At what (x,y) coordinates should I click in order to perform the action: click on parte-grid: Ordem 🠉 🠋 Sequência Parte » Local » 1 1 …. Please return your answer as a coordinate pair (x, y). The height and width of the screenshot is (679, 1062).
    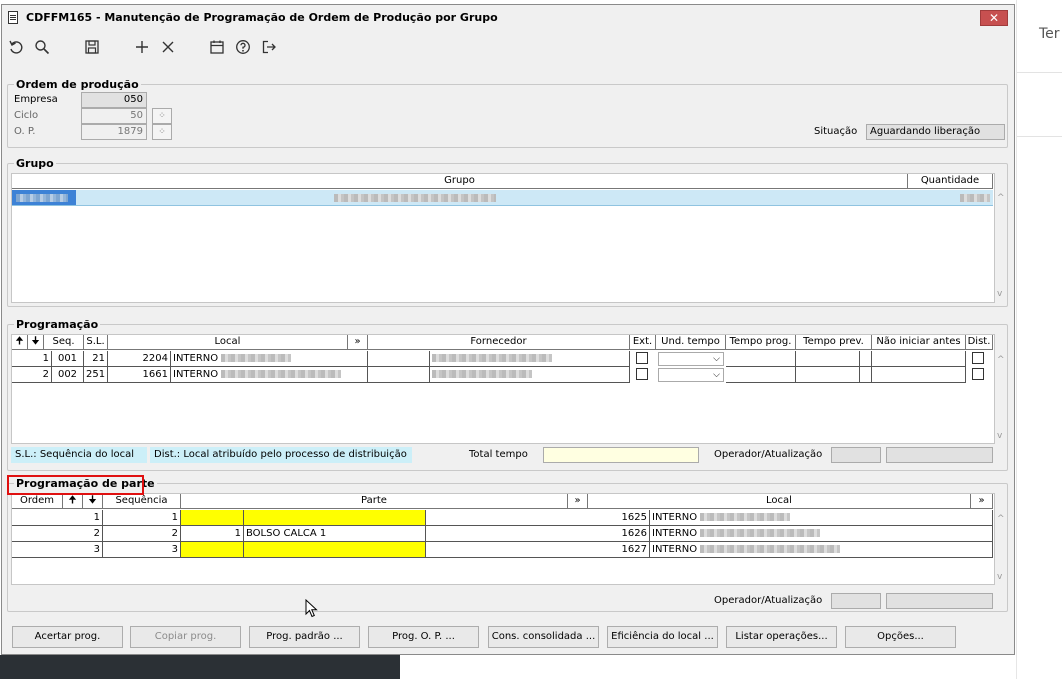
    Looking at the image, I should click on (508, 539).